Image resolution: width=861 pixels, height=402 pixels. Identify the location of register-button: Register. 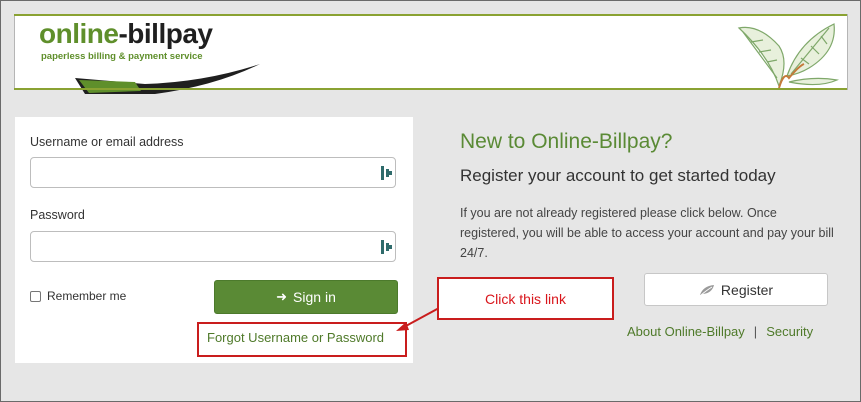
(736, 289).